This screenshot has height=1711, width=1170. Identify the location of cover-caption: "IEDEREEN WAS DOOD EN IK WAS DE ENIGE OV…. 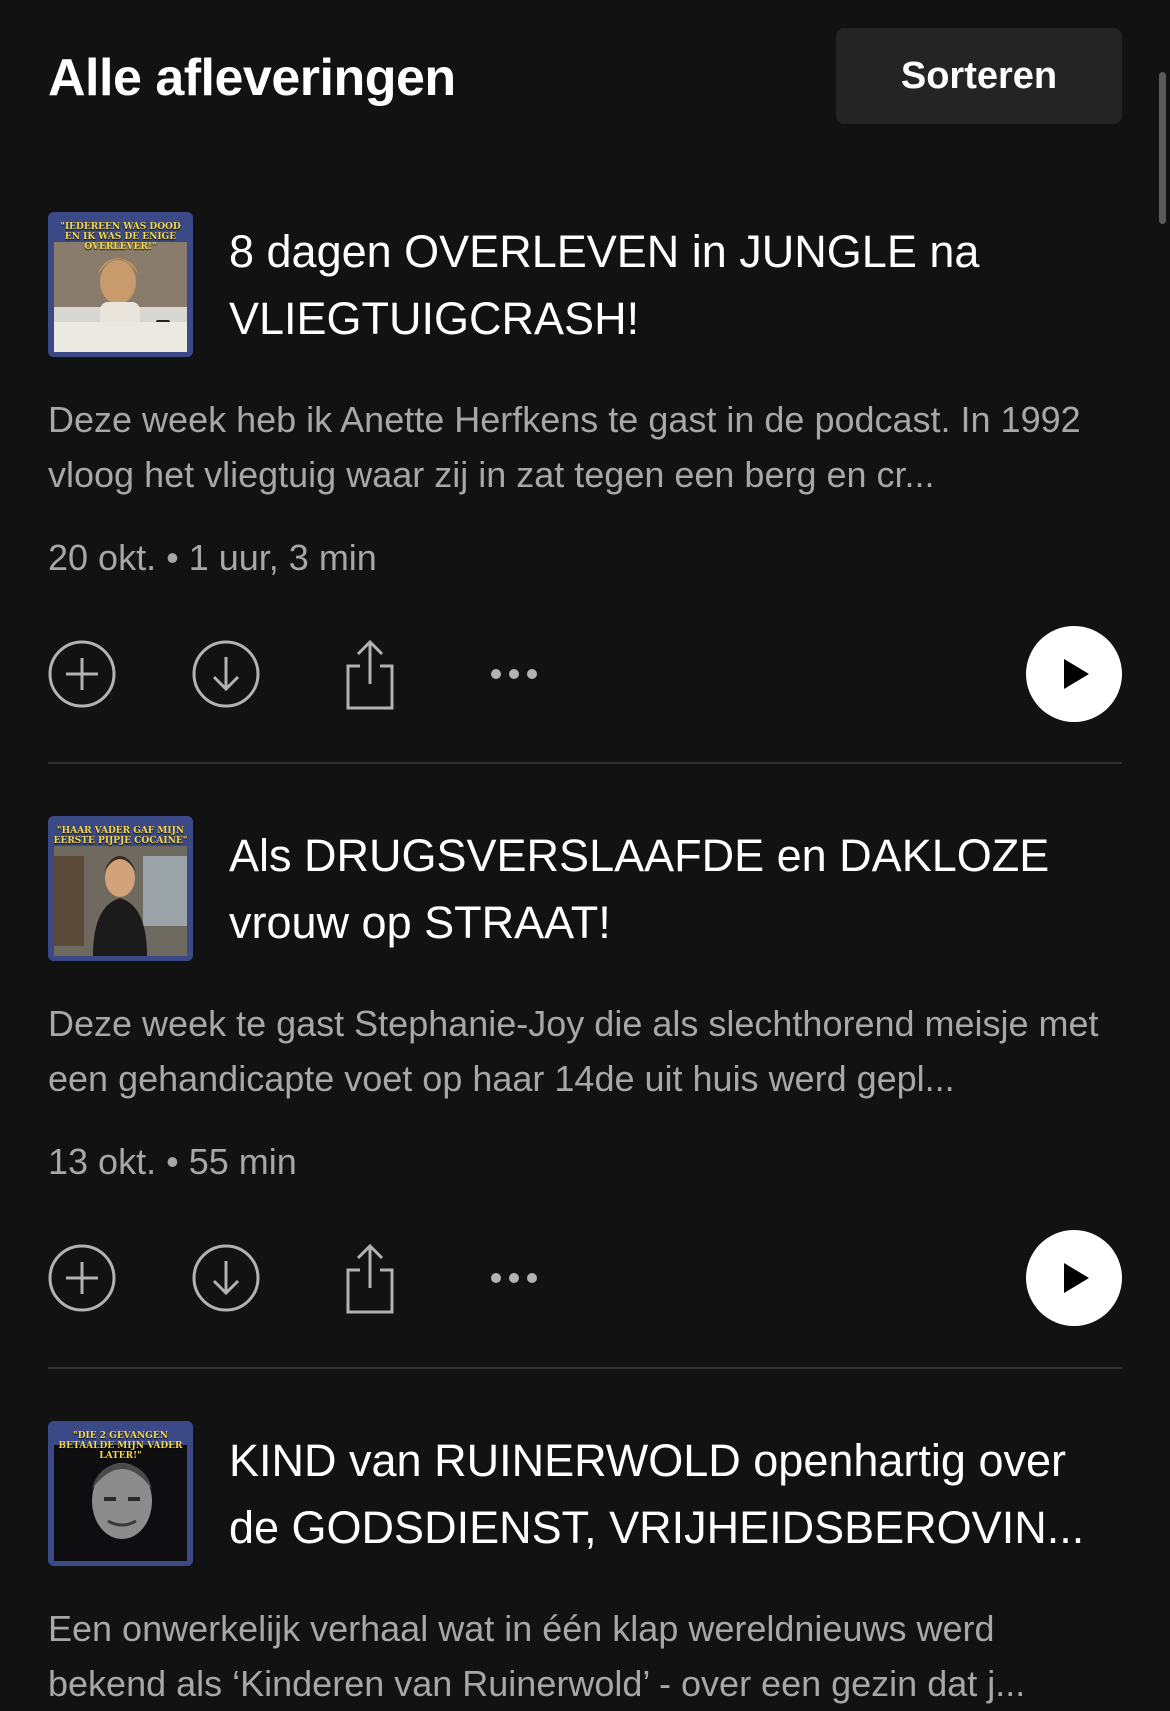
(120, 237).